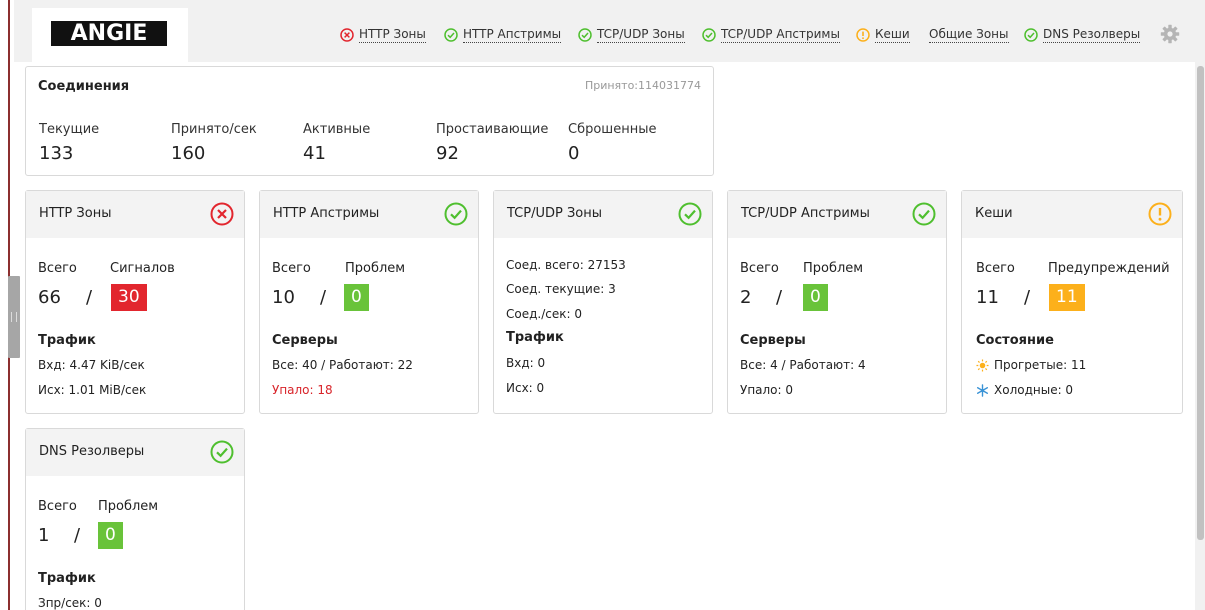 Image resolution: width=1205 pixels, height=610 pixels. I want to click on angie-logo: ANGIE, so click(109, 33).